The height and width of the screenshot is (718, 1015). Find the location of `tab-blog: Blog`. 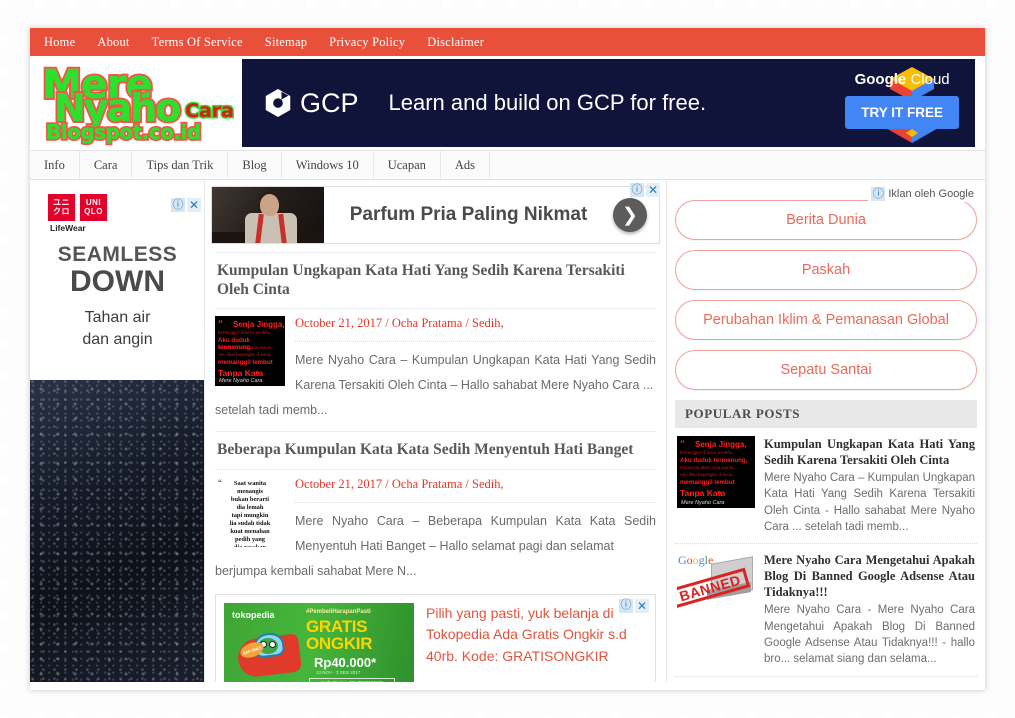

tab-blog: Blog is located at coordinates (255, 165).